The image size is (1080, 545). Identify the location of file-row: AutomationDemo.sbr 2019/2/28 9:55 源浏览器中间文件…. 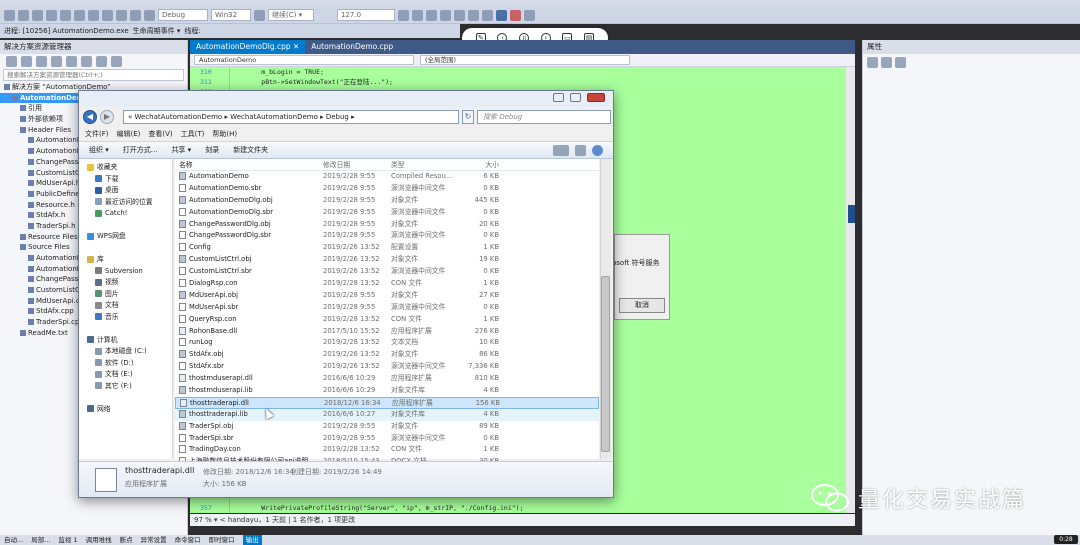
(387, 189).